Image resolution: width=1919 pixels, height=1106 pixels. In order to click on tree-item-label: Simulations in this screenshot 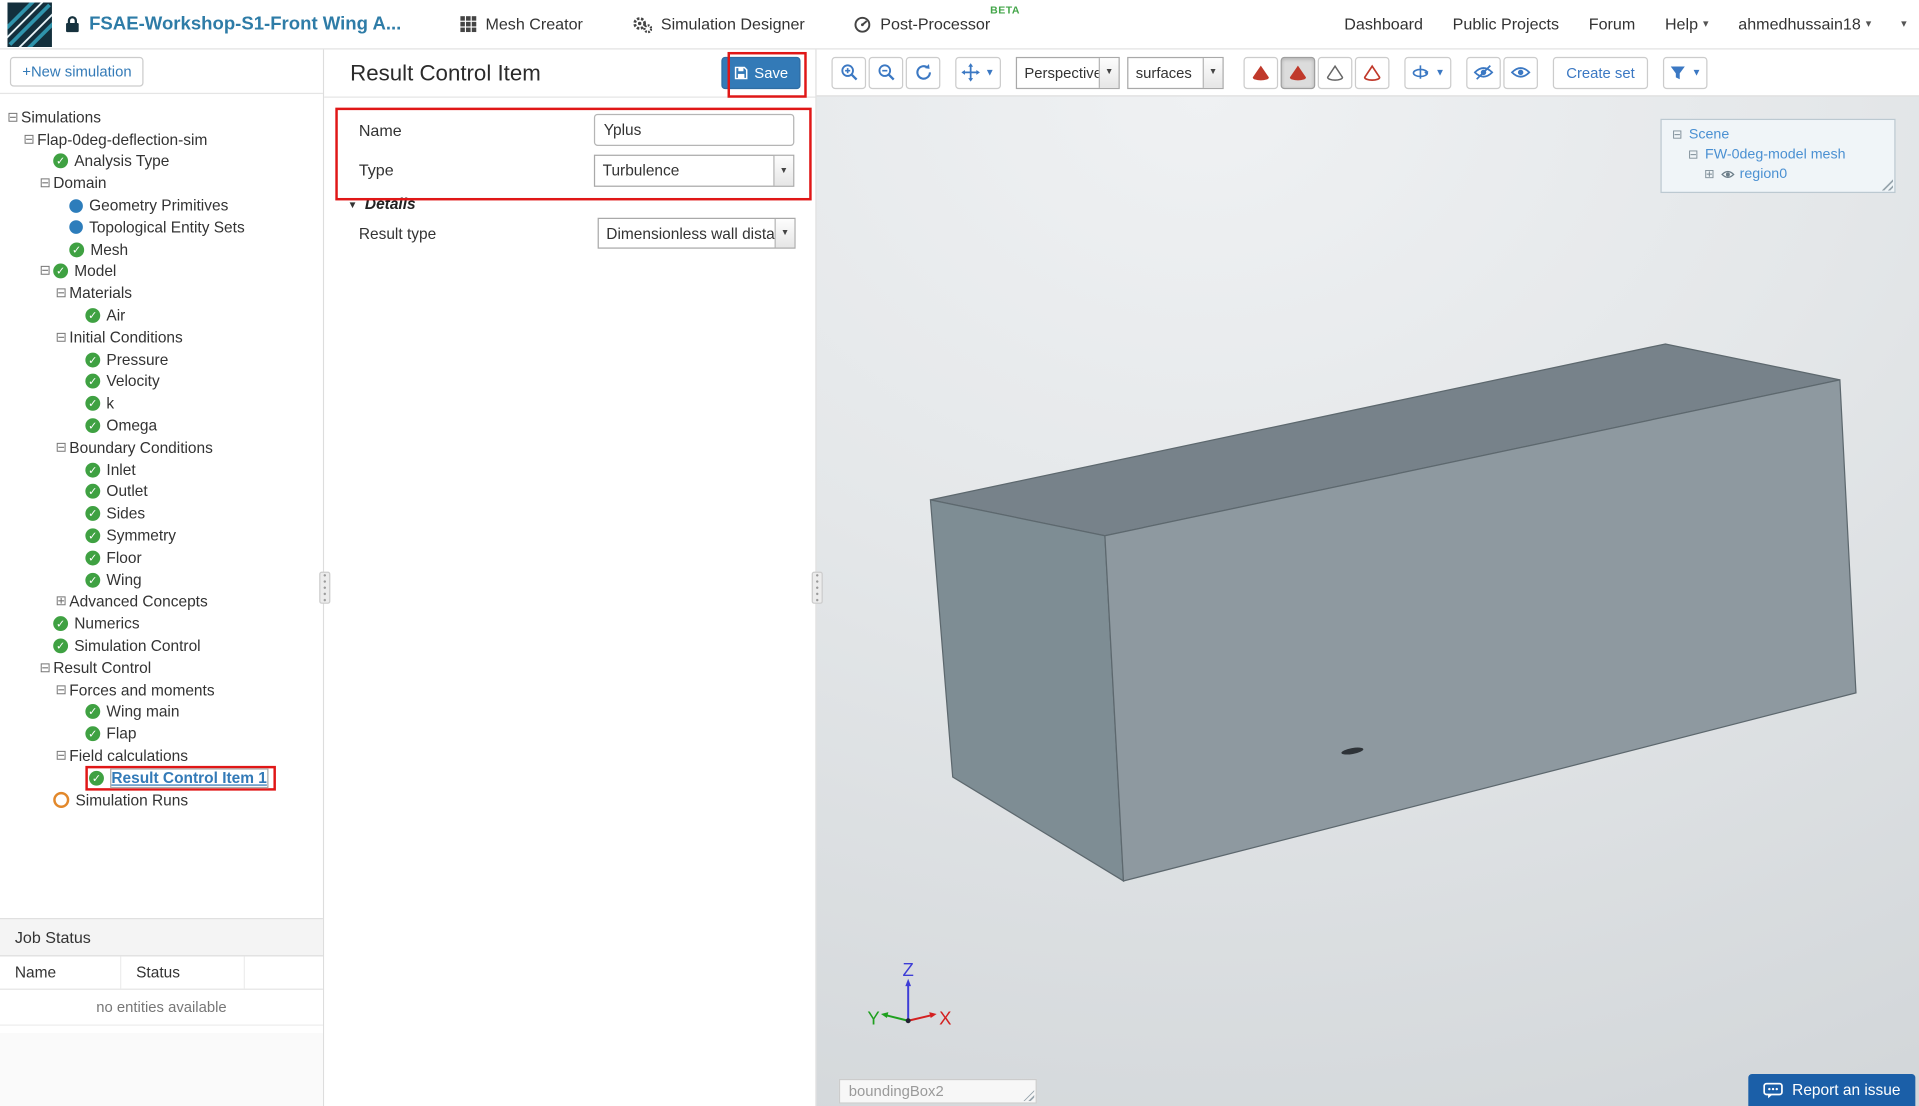, I will do `click(61, 117)`.